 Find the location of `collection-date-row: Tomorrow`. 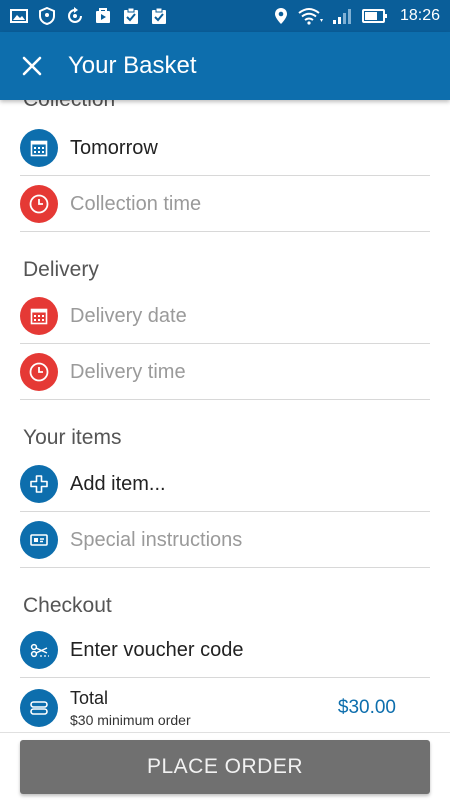

collection-date-row: Tomorrow is located at coordinates (225, 148).